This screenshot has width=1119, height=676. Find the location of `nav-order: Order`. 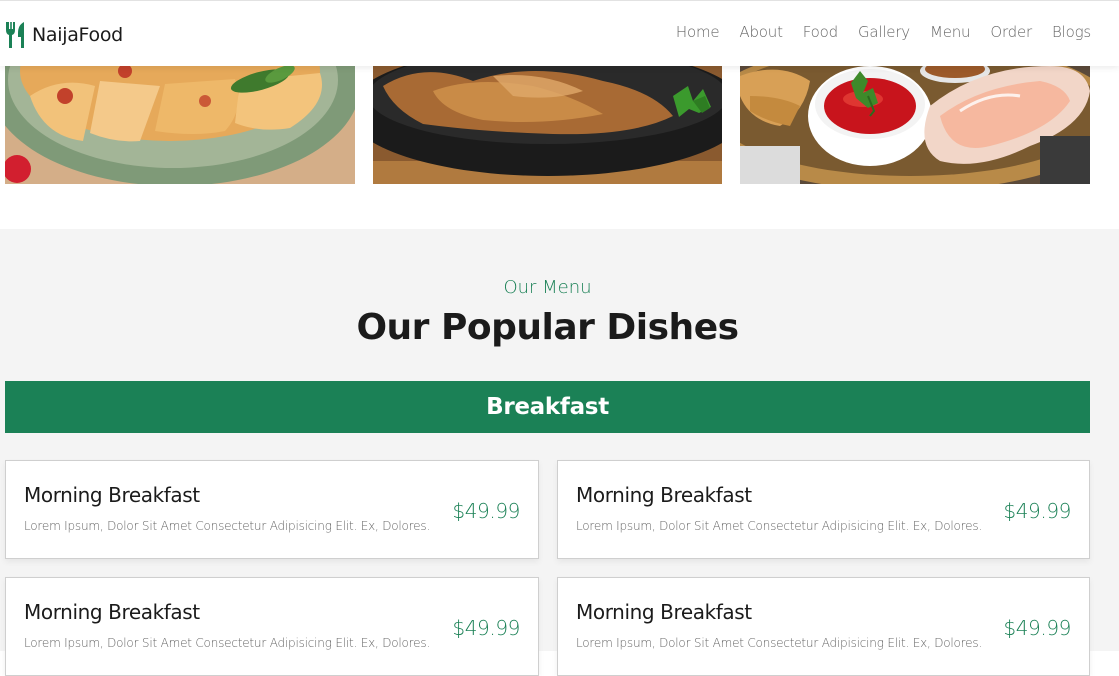

nav-order: Order is located at coordinates (1011, 32).